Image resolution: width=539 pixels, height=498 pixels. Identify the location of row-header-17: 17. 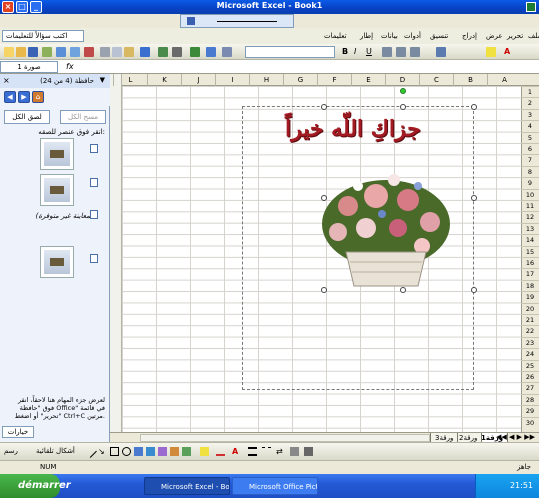
(530, 273).